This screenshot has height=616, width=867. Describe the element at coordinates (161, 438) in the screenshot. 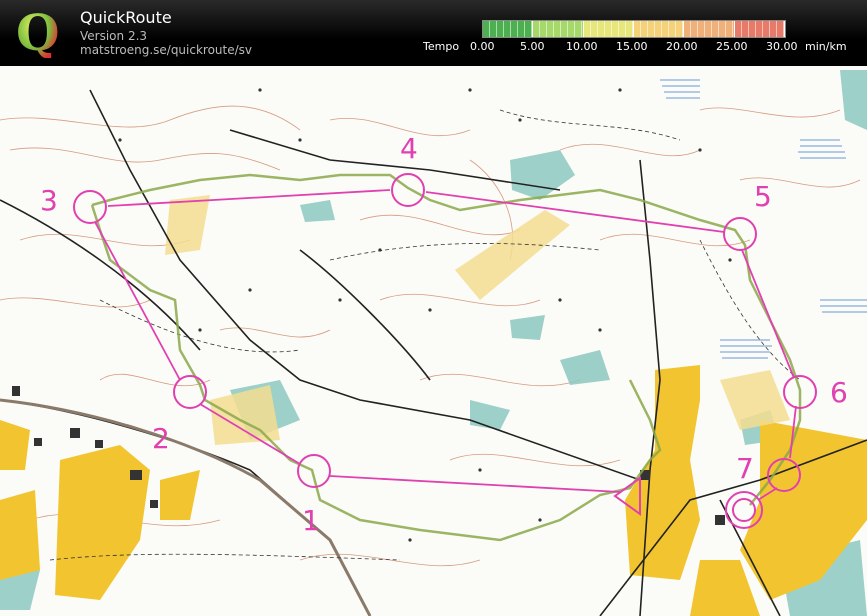

I see `control-2-number: 2` at that location.